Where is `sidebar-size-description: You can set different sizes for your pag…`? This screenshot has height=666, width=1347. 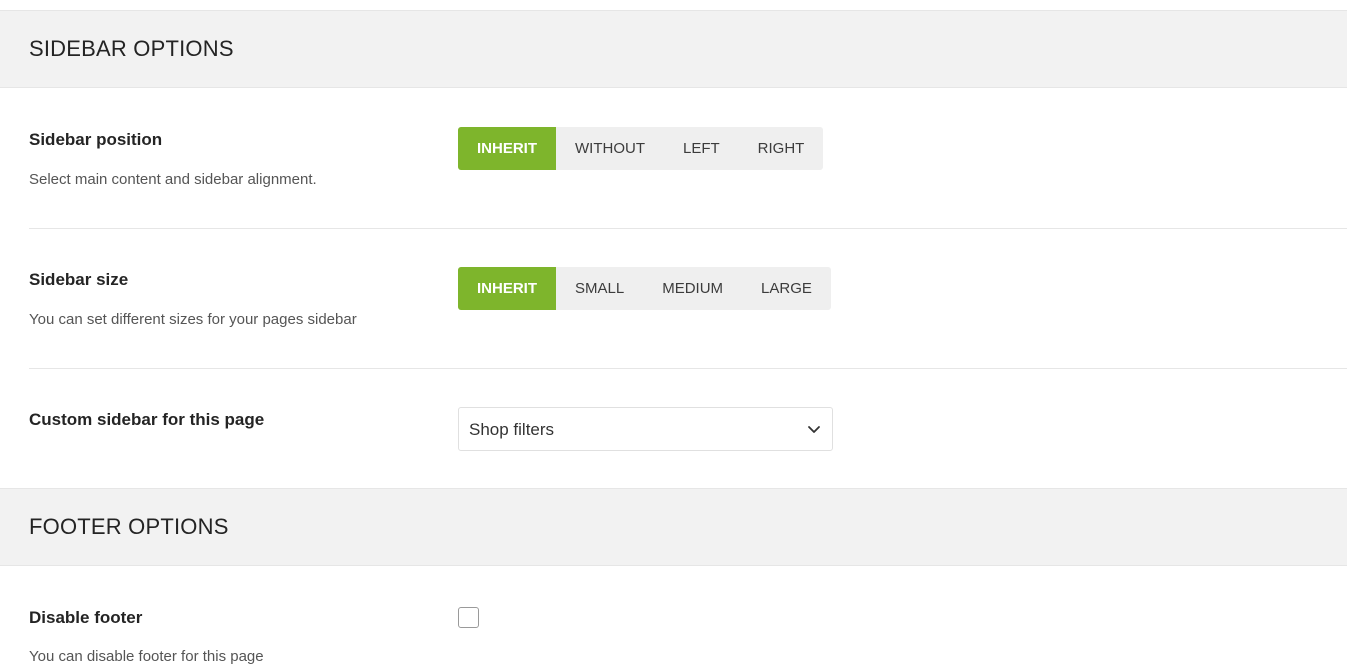
sidebar-size-description: You can set different sizes for your pag… is located at coordinates (193, 319).